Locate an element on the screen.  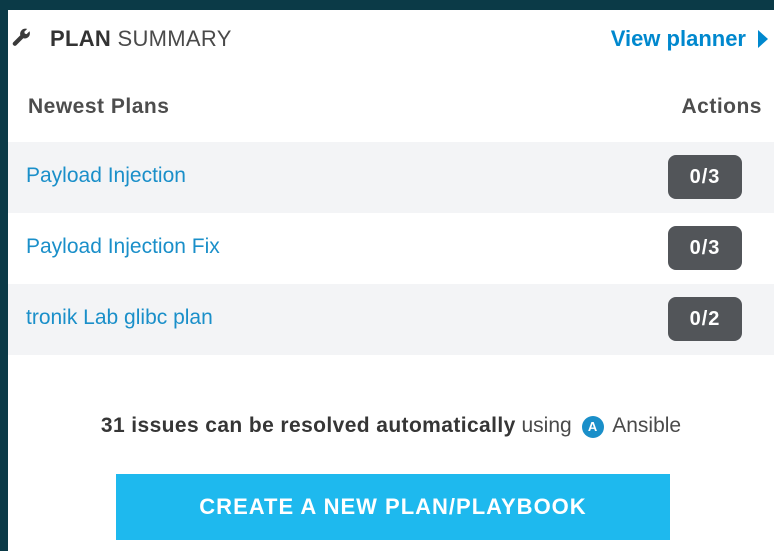
card-title: PLAN SUMMARY is located at coordinates (141, 39).